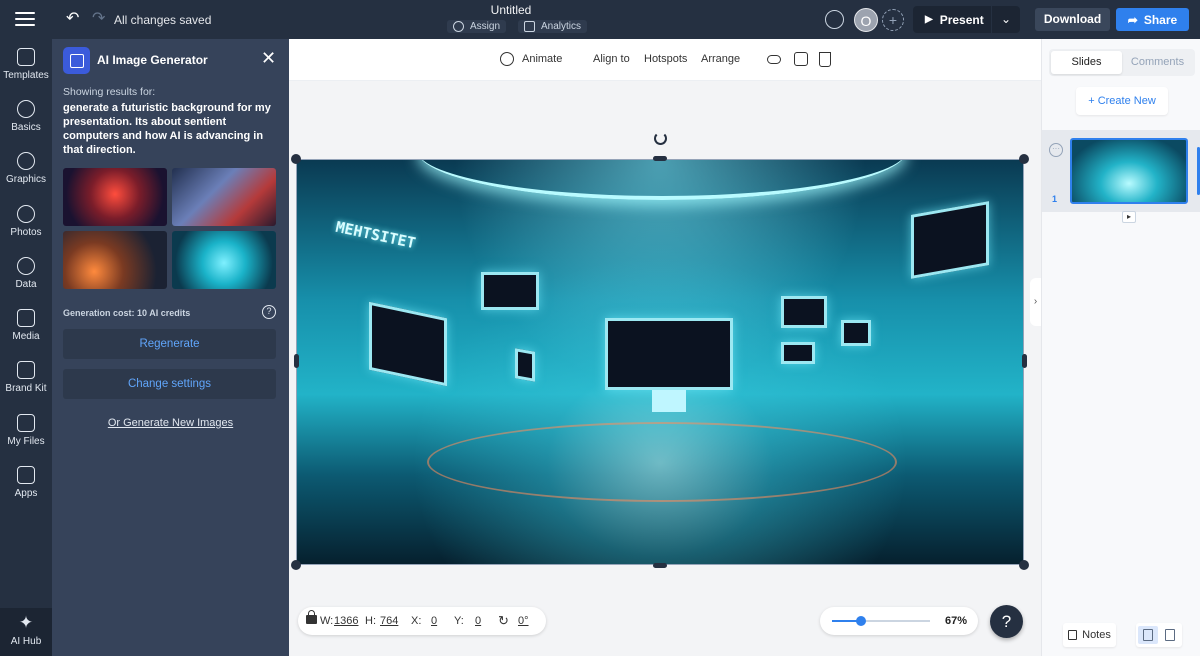 This screenshot has height=656, width=1200. I want to click on resize-handle-top, so click(660, 158).